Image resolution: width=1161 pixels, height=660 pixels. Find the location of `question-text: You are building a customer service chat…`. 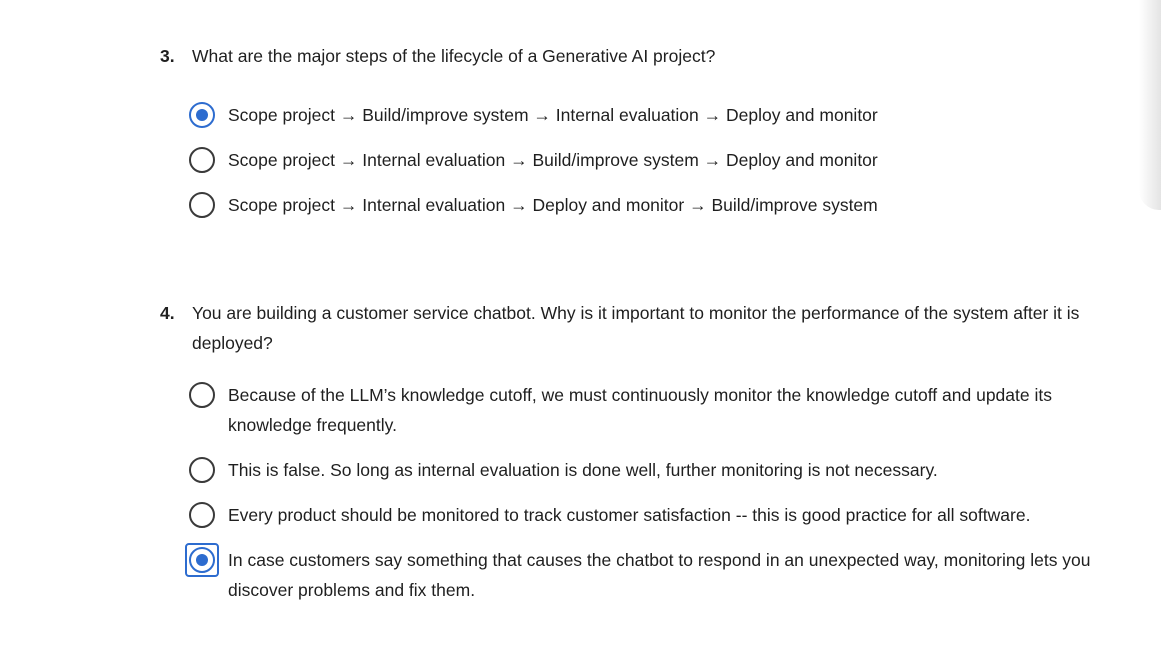

question-text: You are building a customer service chat… is located at coordinates (636, 328).